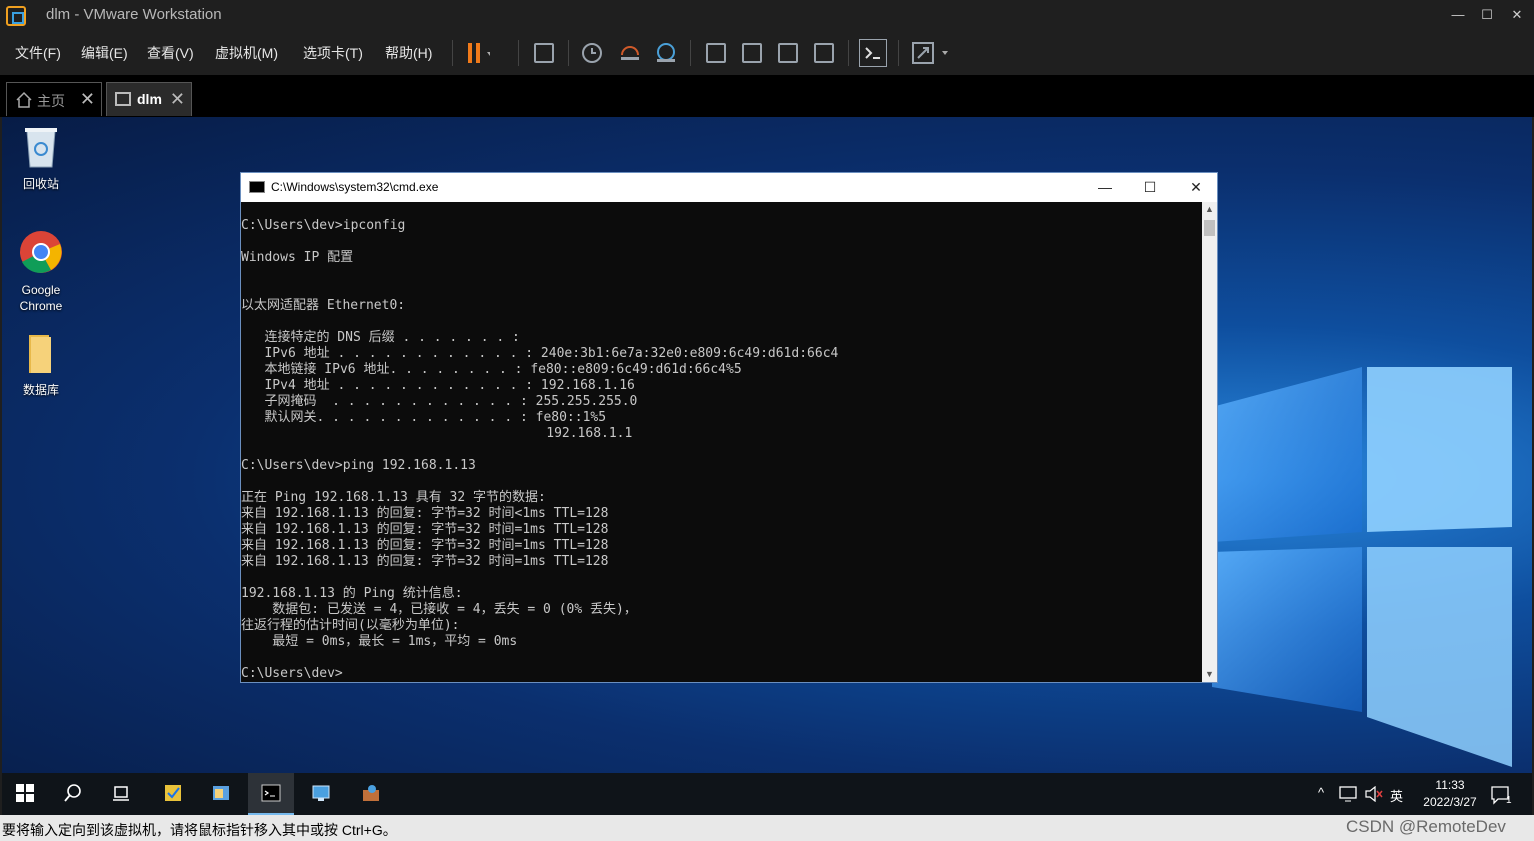  What do you see at coordinates (1374, 794) in the screenshot?
I see `volume-muted-icon` at bounding box center [1374, 794].